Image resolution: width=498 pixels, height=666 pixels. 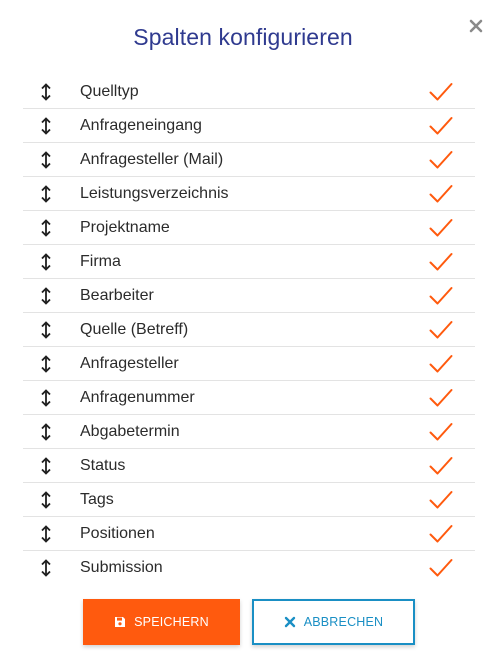 What do you see at coordinates (130, 431) in the screenshot?
I see `column-label: Abgabetermin` at bounding box center [130, 431].